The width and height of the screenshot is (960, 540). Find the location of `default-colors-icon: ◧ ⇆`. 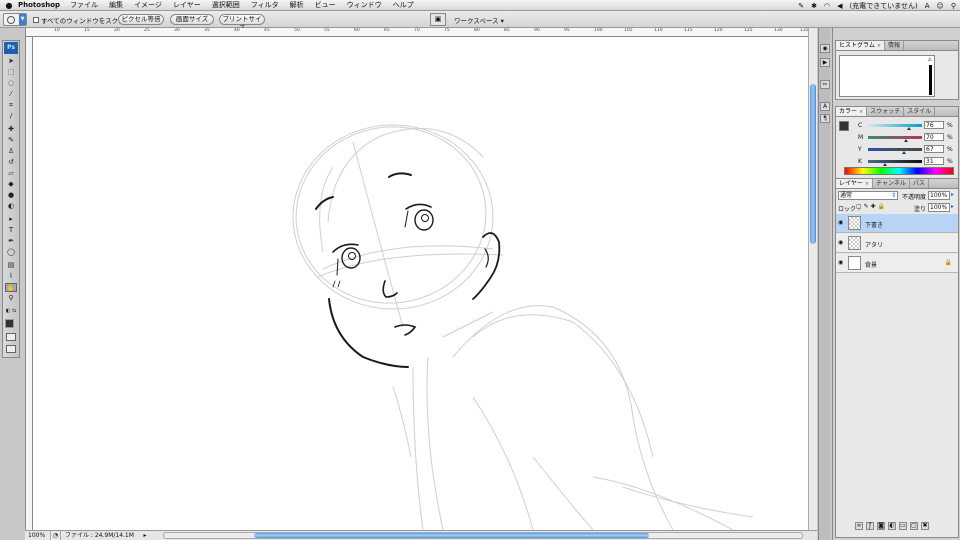

default-colors-icon: ◧ ⇆ is located at coordinates (11, 311).